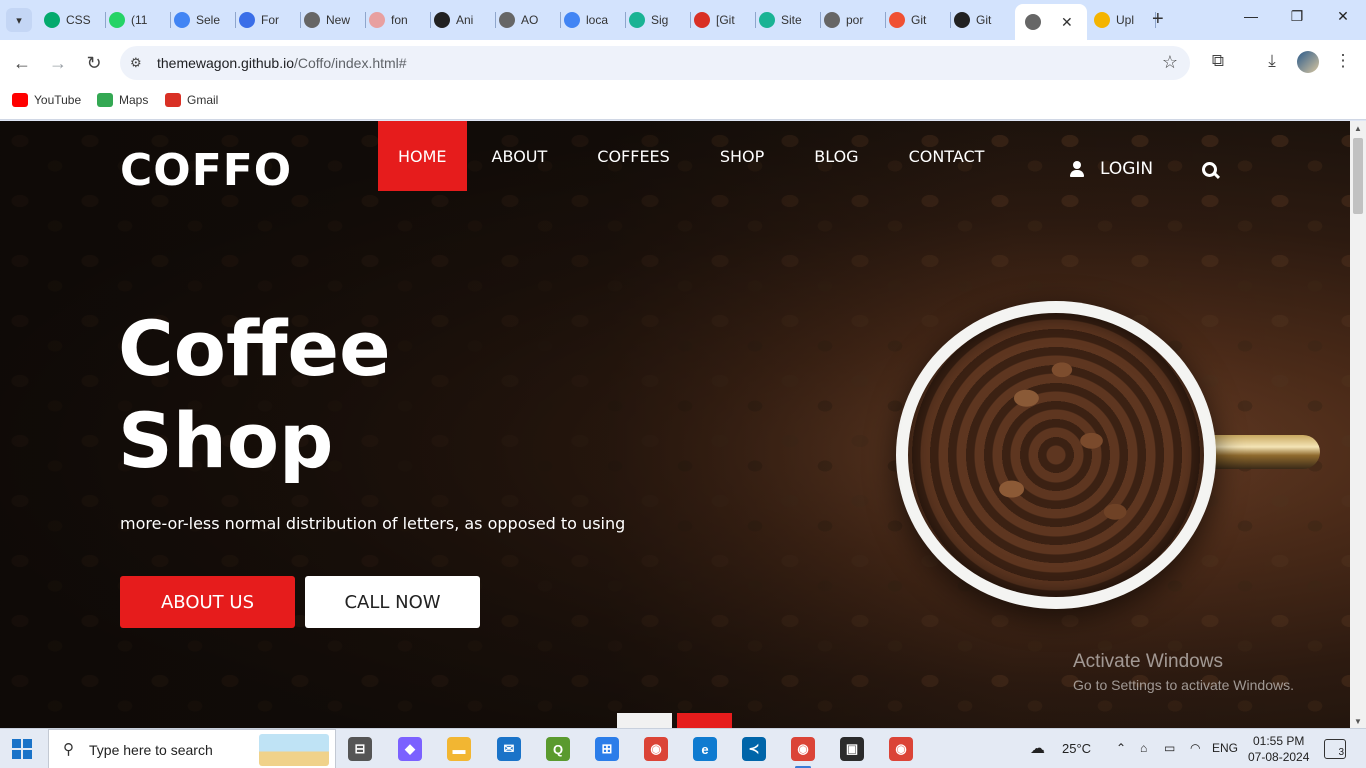 Image resolution: width=1366 pixels, height=768 pixels. I want to click on chrome-profile-icon: ◉, so click(803, 752).